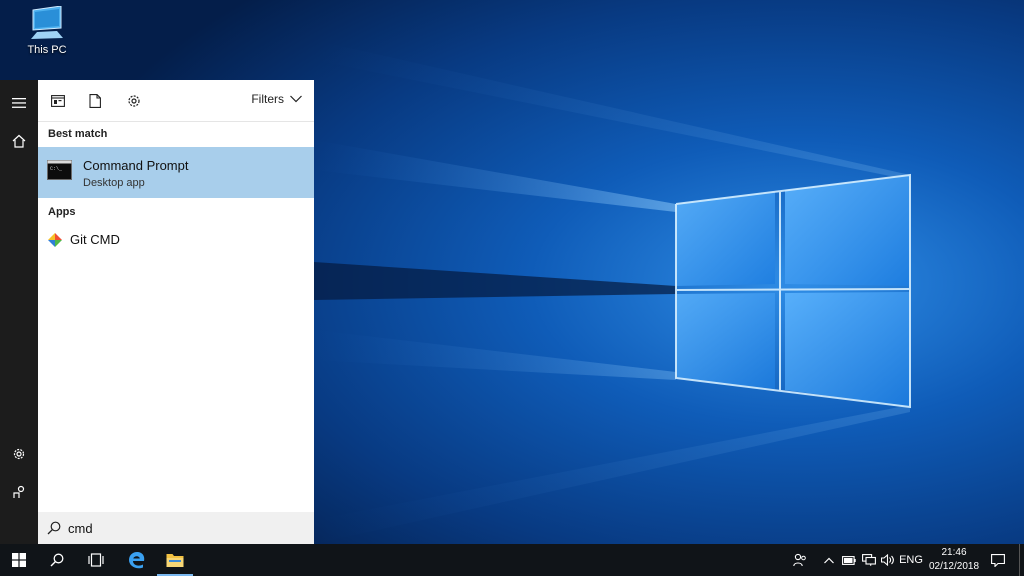 The height and width of the screenshot is (576, 1024). I want to click on network-icon, so click(869, 560).